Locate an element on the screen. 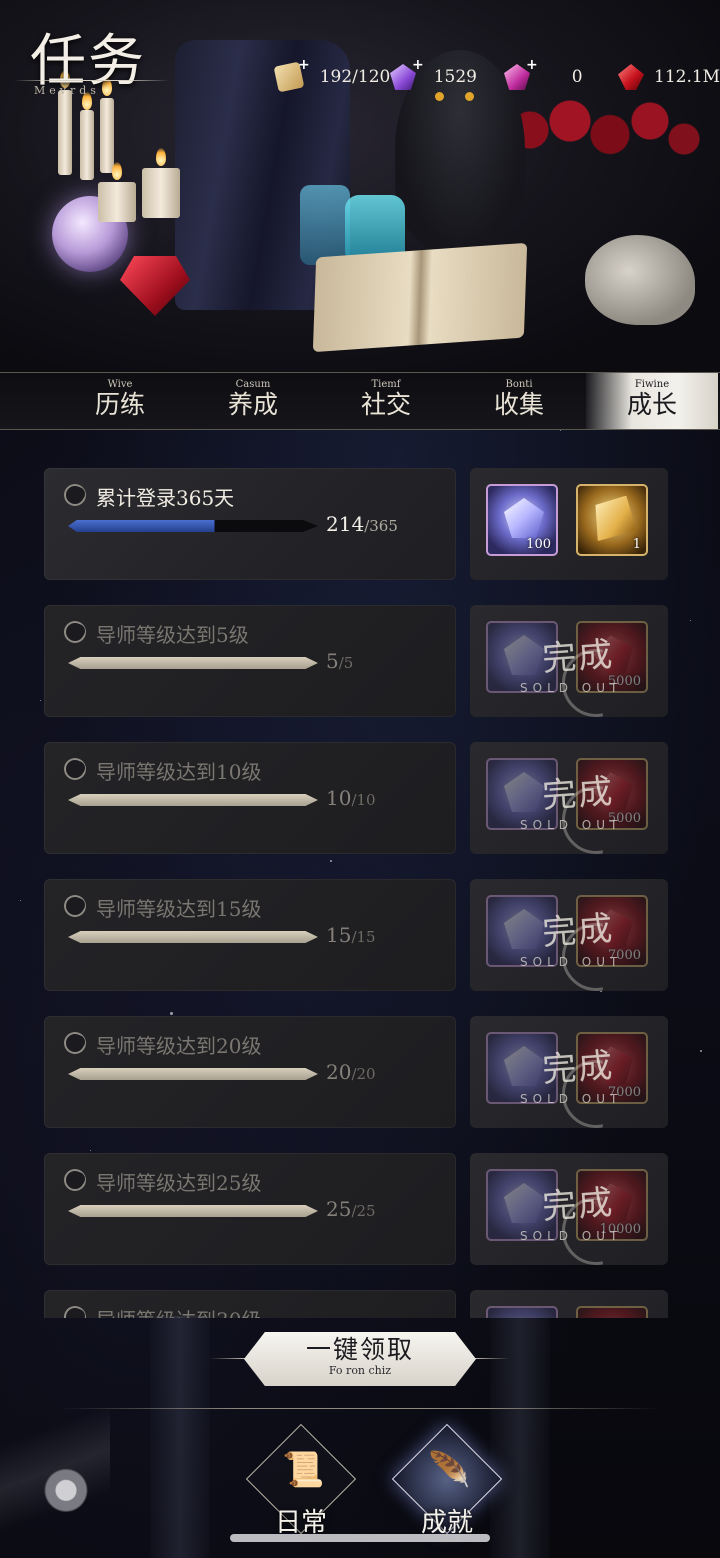  reward-slot: 100 is located at coordinates (522, 520).